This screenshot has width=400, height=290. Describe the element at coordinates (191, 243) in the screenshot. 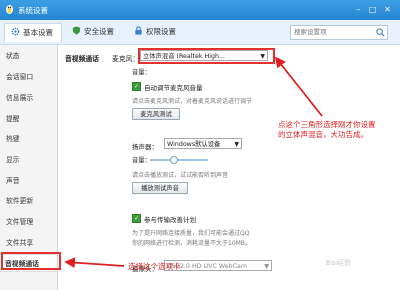

I see `plan-hint-line-2: 你的网络进行检测，消耗流量不大于10MB。` at that location.